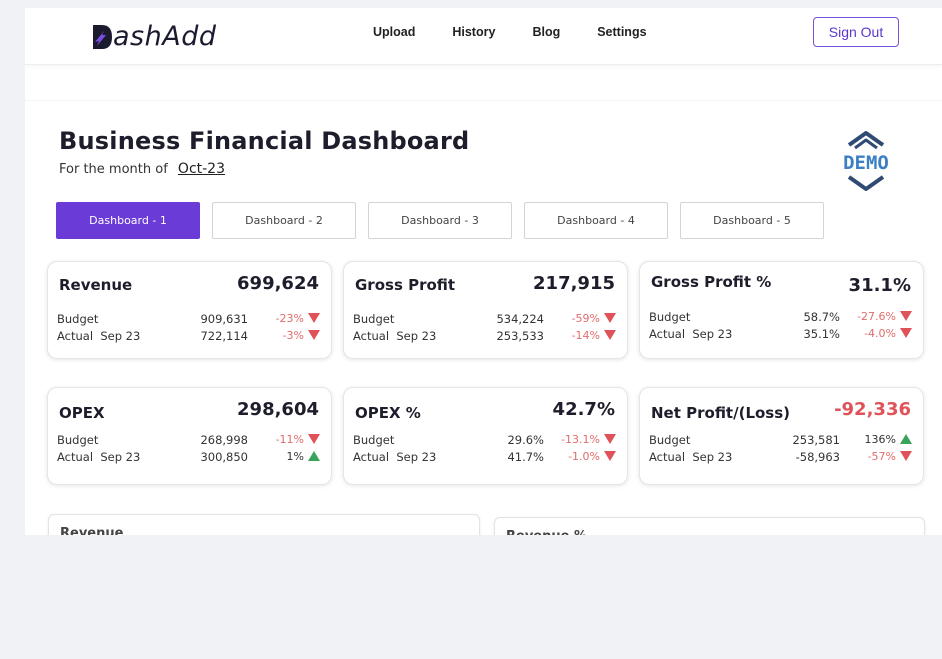  I want to click on kpi-budget-row: Budget 29.6% -13.1%, so click(484, 440).